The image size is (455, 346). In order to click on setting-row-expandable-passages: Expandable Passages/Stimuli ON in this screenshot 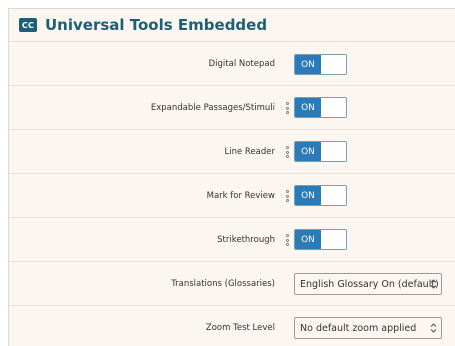, I will do `click(232, 108)`.